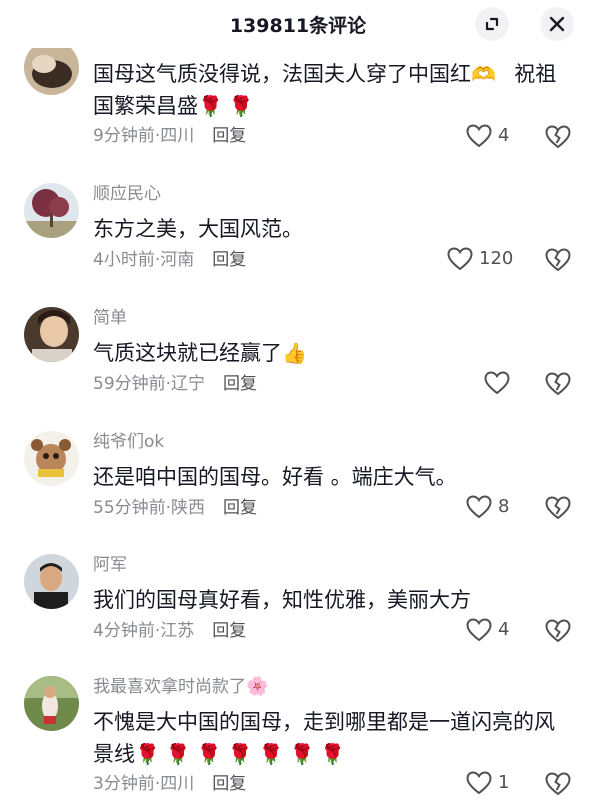 Image resolution: width=596 pixels, height=800 pixels. What do you see at coordinates (124, 631) in the screenshot?
I see `comment-time: 4分钟前` at bounding box center [124, 631].